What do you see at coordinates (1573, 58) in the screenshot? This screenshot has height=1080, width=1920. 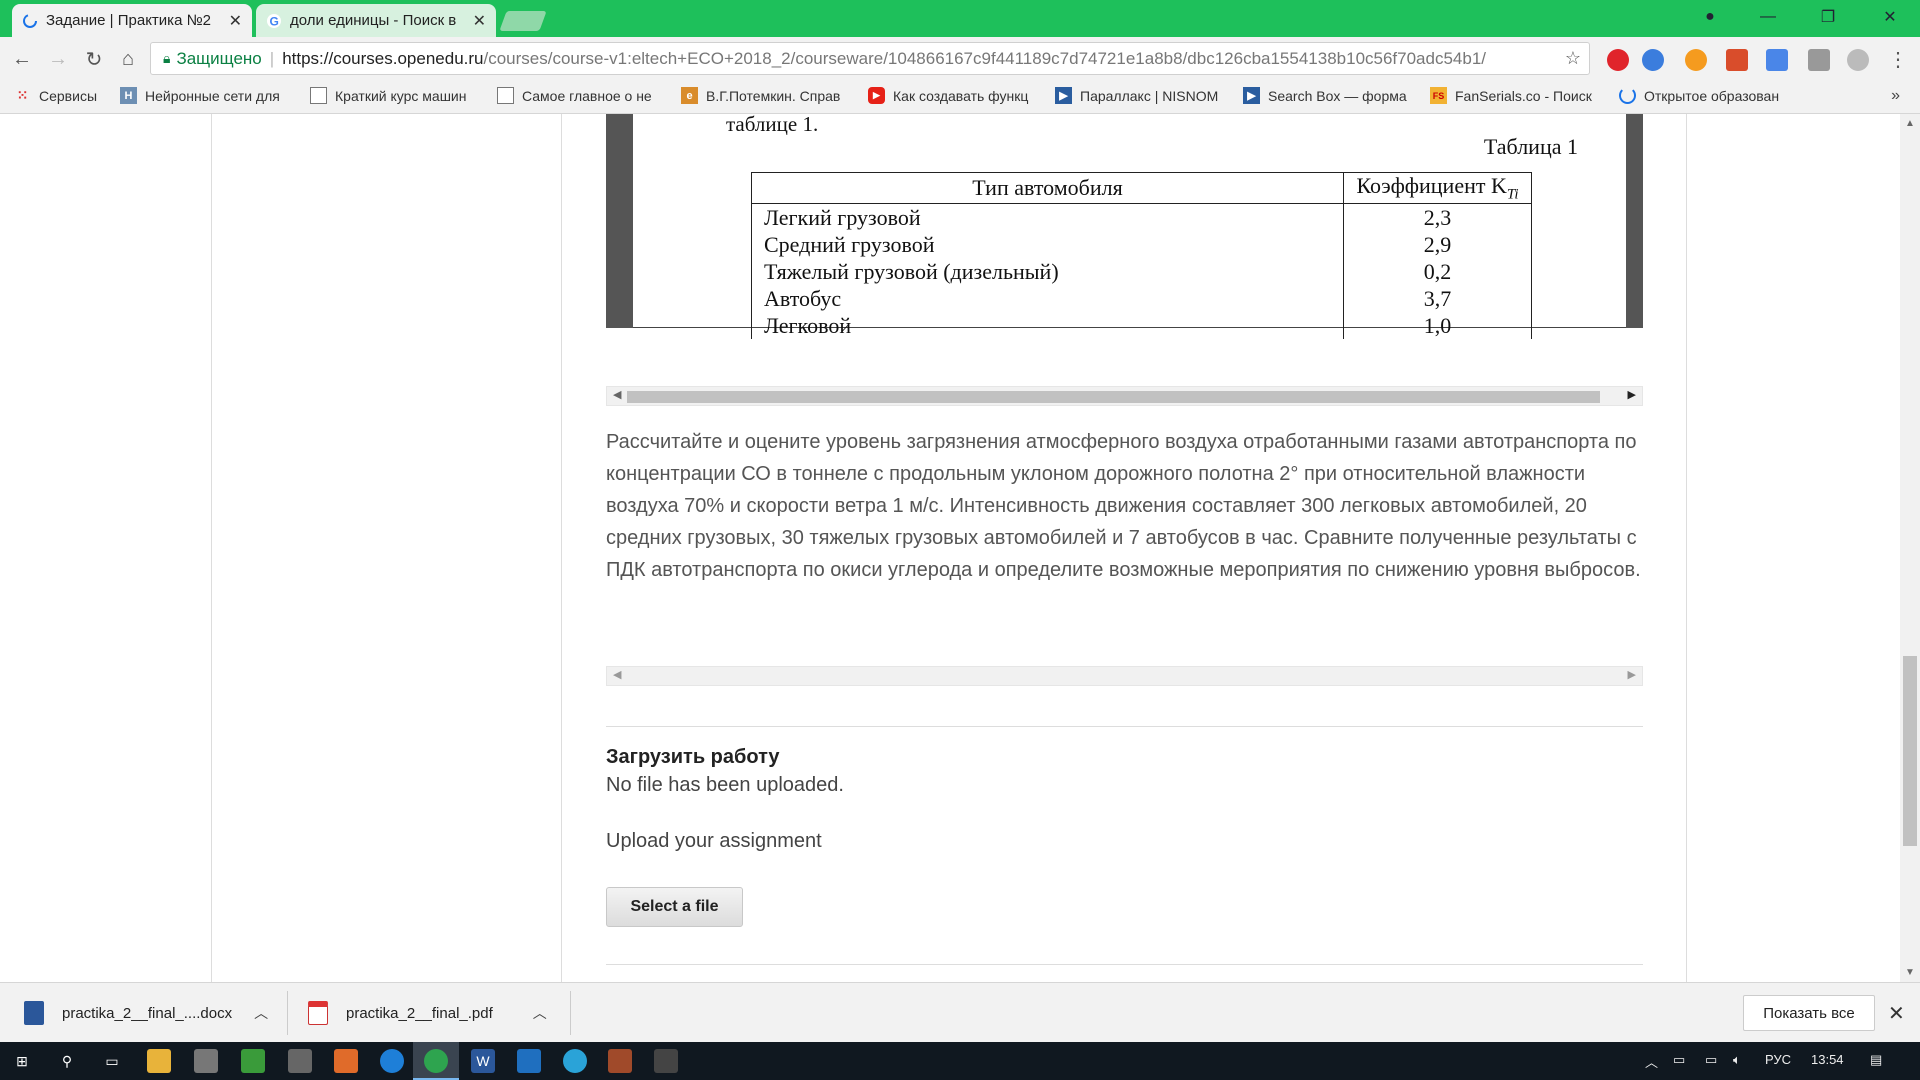 I see `bookmark-star-icon: ☆` at bounding box center [1573, 58].